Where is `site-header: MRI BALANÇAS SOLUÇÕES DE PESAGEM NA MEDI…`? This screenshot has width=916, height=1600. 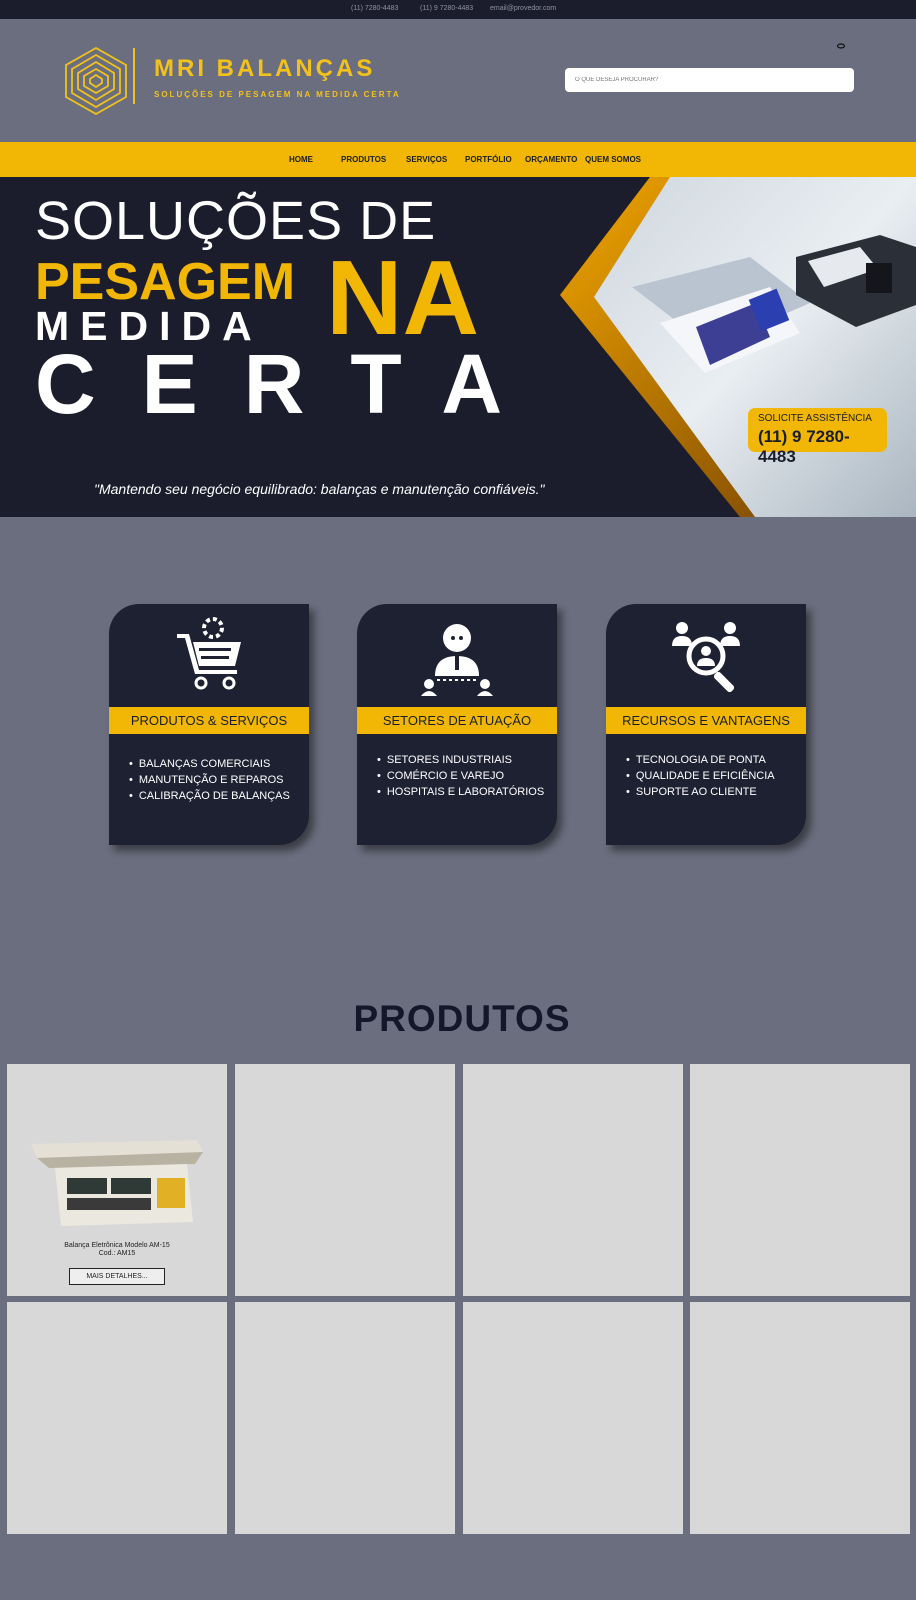 site-header: MRI BALANÇAS SOLUÇÕES DE PESAGEM NA MEDI… is located at coordinates (458, 80).